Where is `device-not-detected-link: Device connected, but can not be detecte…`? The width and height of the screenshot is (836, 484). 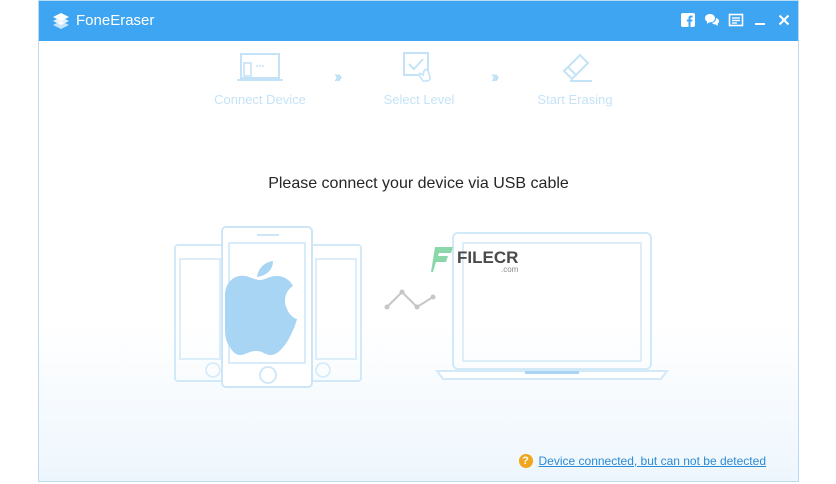
device-not-detected-link: Device connected, but can not be detecte… is located at coordinates (653, 461).